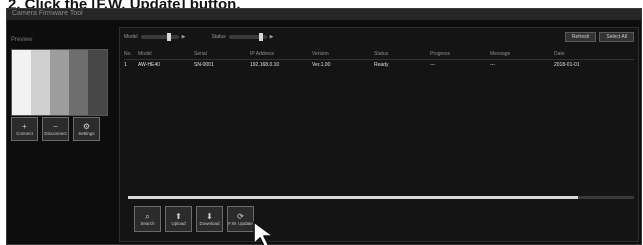  What do you see at coordinates (402, 54) in the screenshot?
I see `column-header: Status` at bounding box center [402, 54].